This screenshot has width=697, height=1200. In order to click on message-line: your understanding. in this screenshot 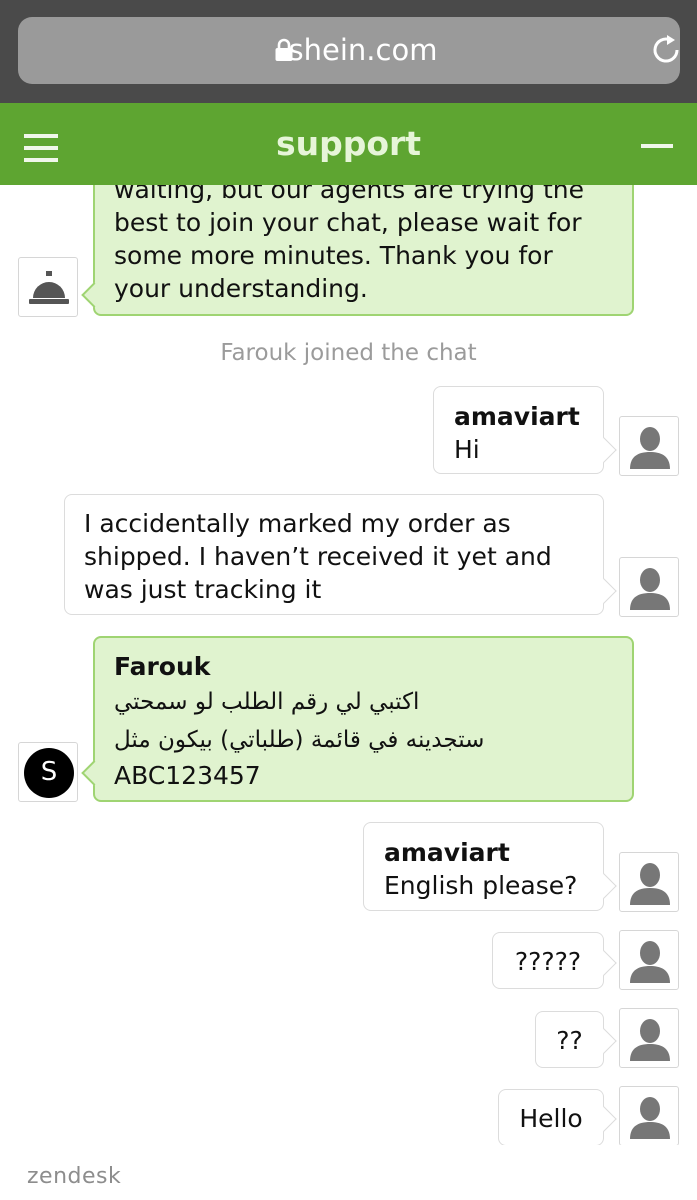, I will do `click(241, 288)`.